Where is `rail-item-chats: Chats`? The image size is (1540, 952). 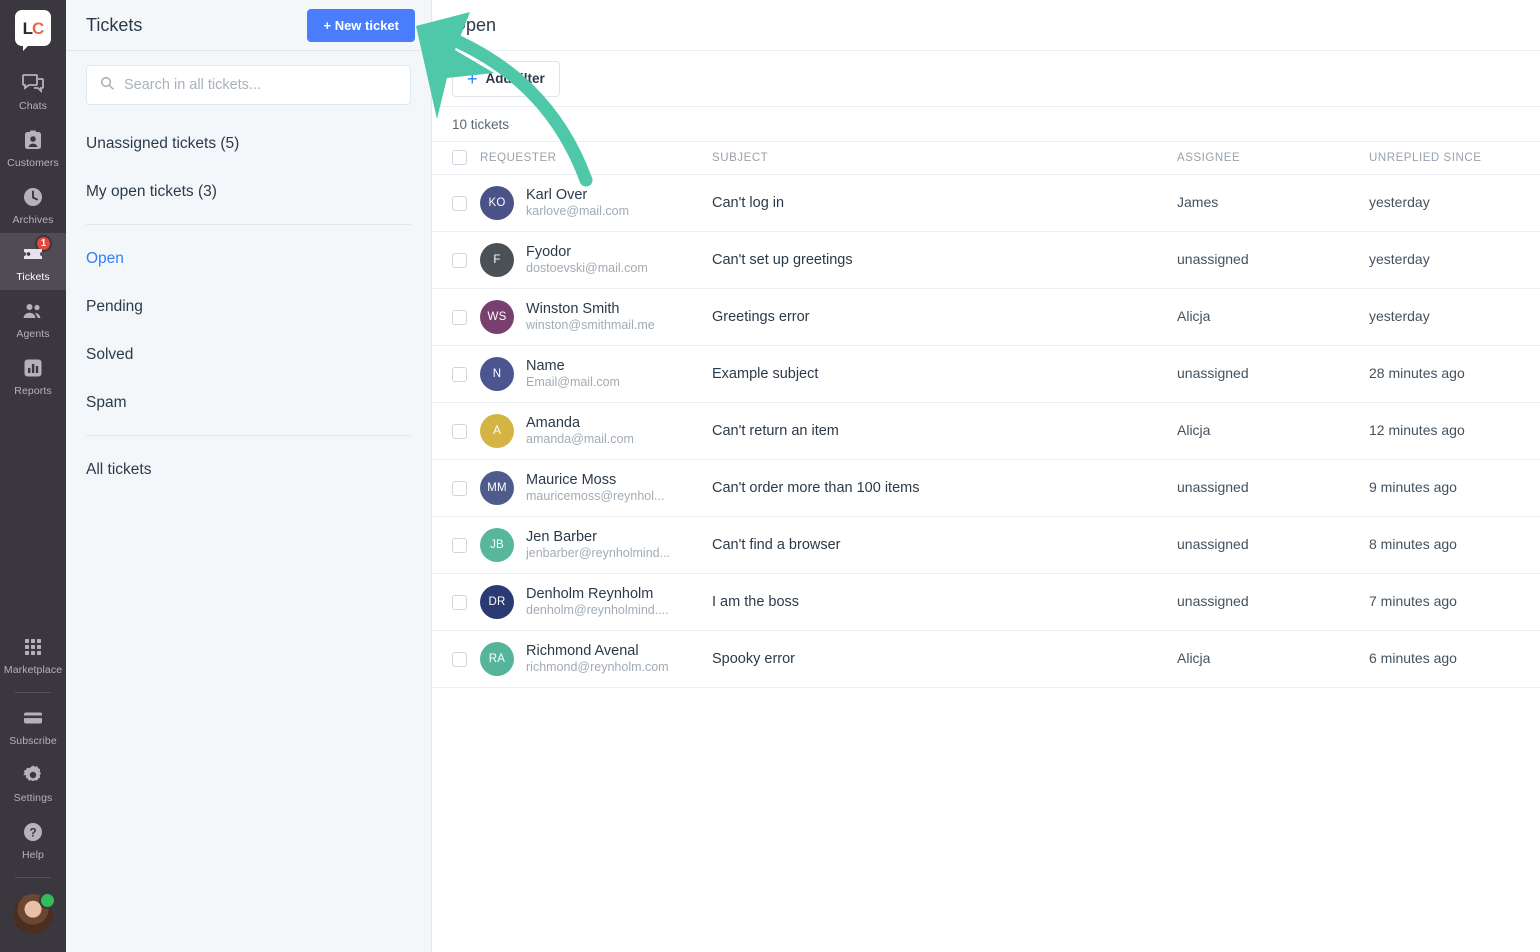
rail-item-chats: Chats is located at coordinates (33, 90).